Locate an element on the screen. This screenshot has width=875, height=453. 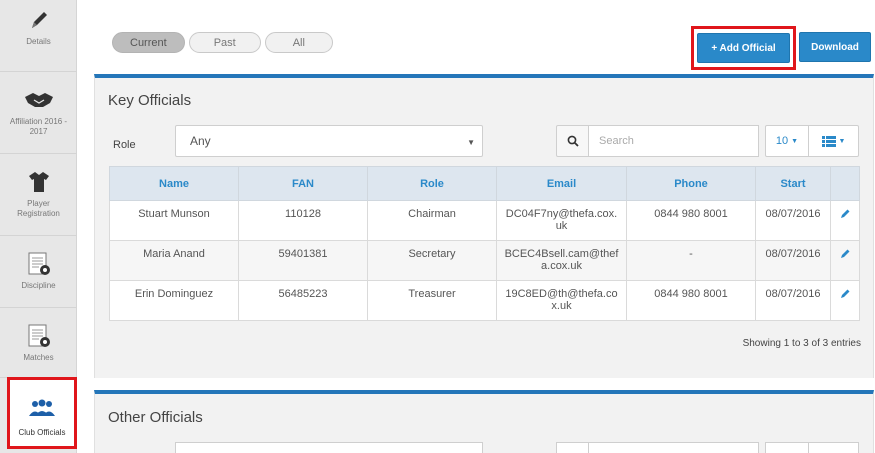
download-button: Download is located at coordinates (835, 47).